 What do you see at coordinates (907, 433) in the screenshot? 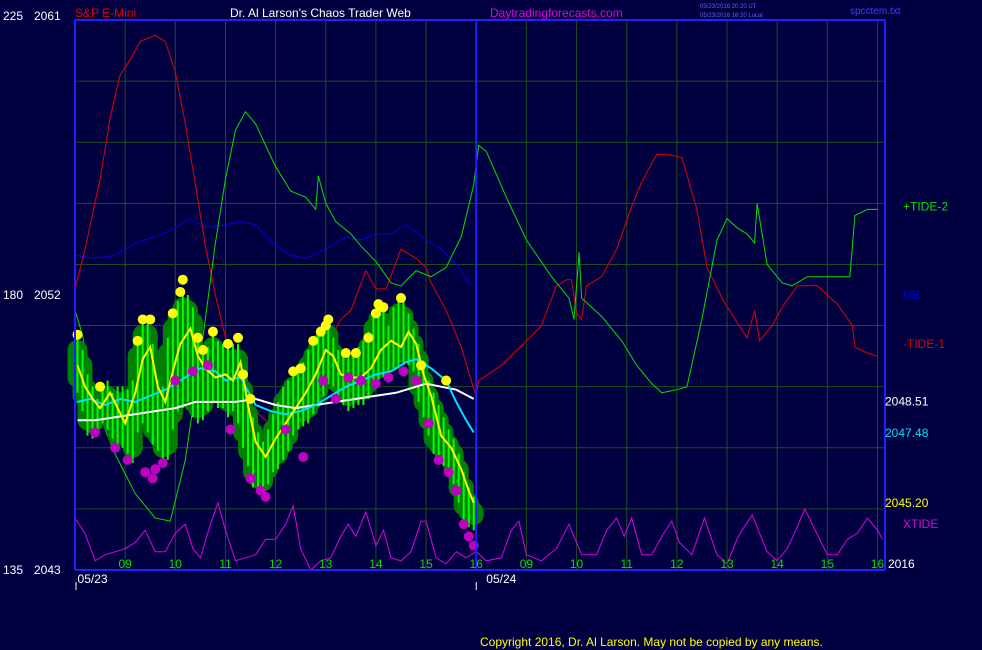
I see `price-level-label: 2047.48` at bounding box center [907, 433].